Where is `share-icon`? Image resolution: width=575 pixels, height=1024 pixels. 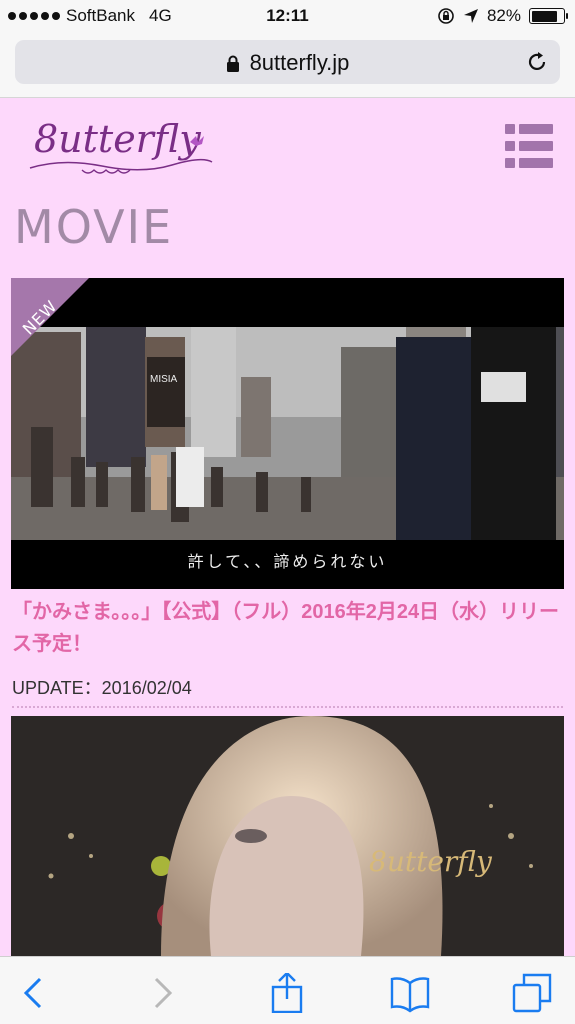 share-icon is located at coordinates (287, 993).